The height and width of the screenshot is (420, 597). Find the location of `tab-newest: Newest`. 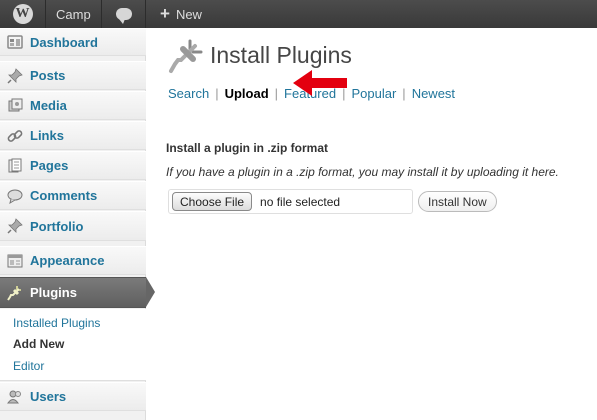

tab-newest: Newest is located at coordinates (433, 93).